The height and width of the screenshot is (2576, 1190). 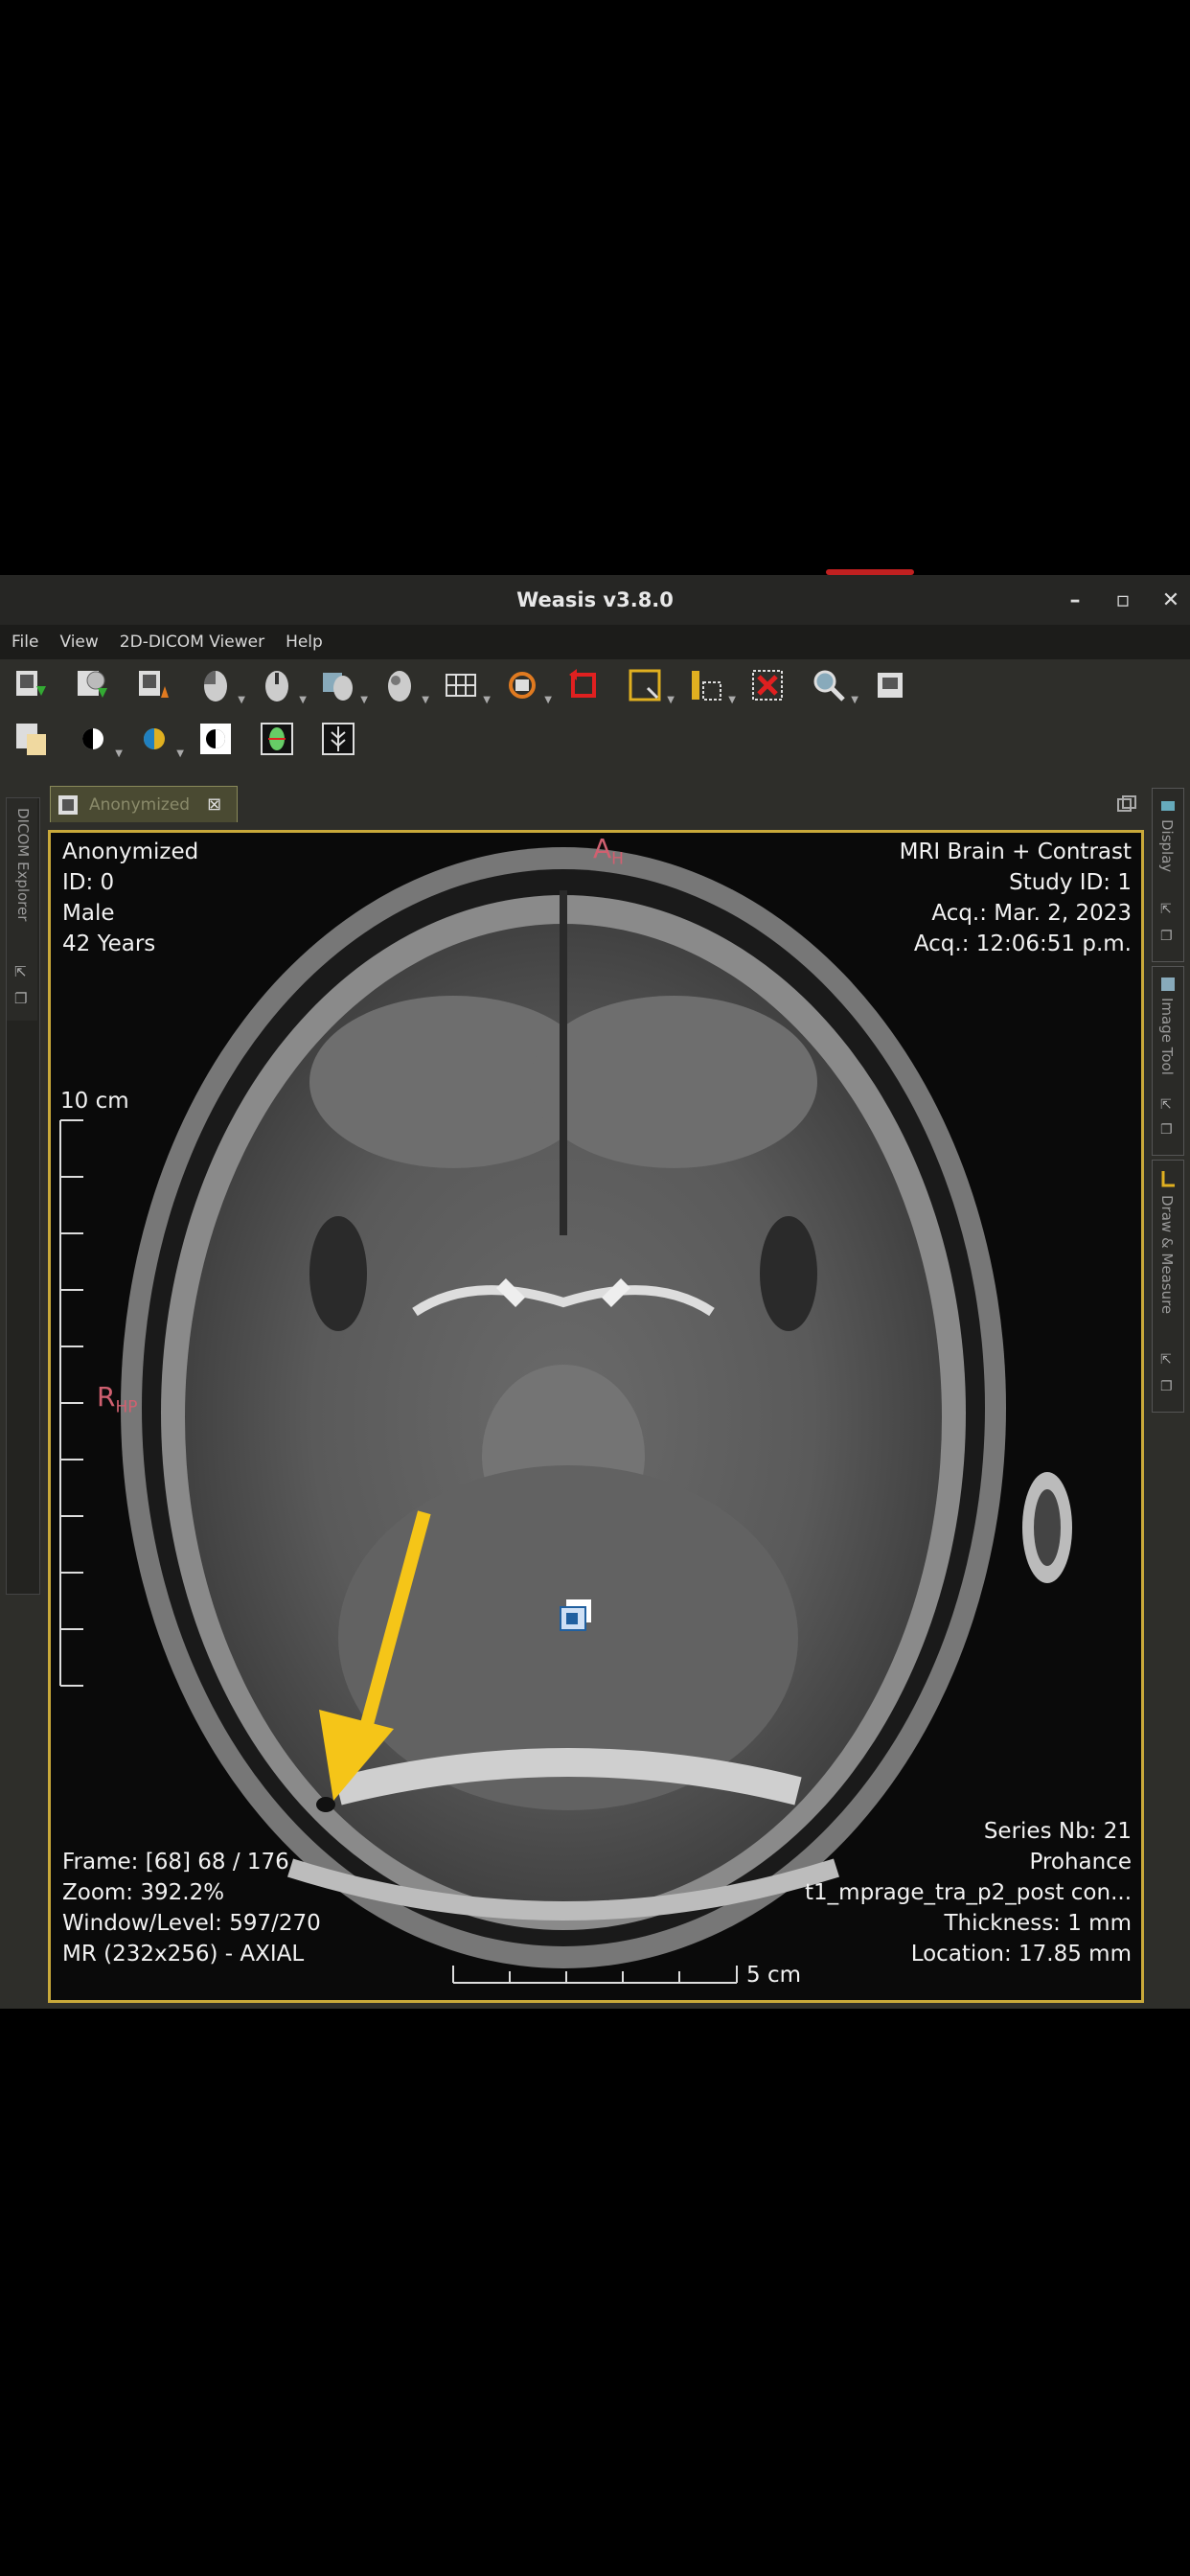 I want to click on rotate-button, so click(x=278, y=740).